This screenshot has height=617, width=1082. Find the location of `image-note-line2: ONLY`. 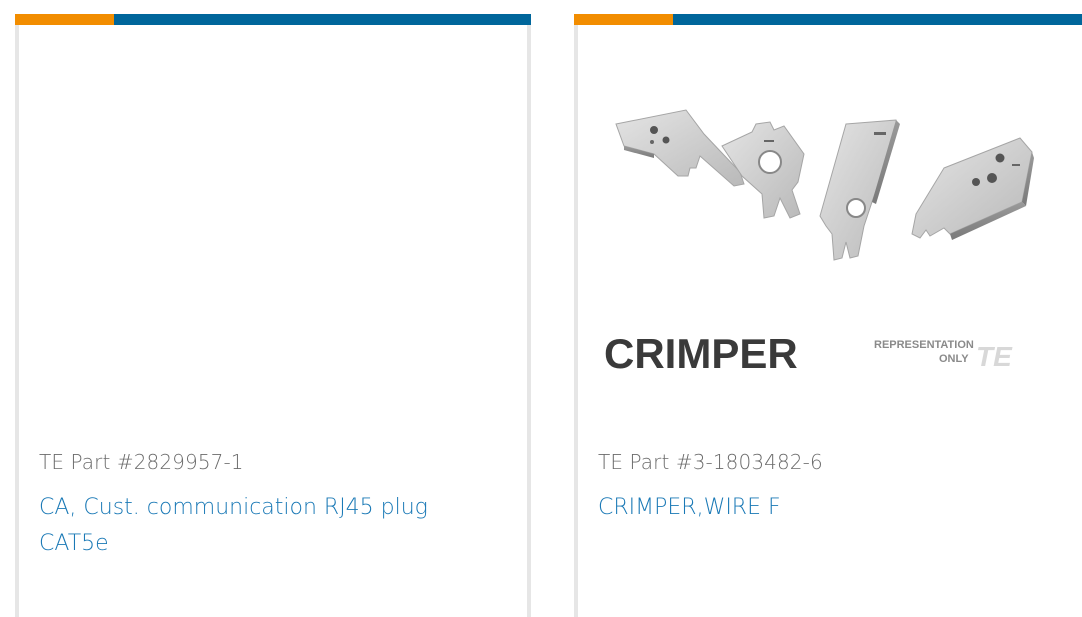

image-note-line2: ONLY is located at coordinates (954, 359).